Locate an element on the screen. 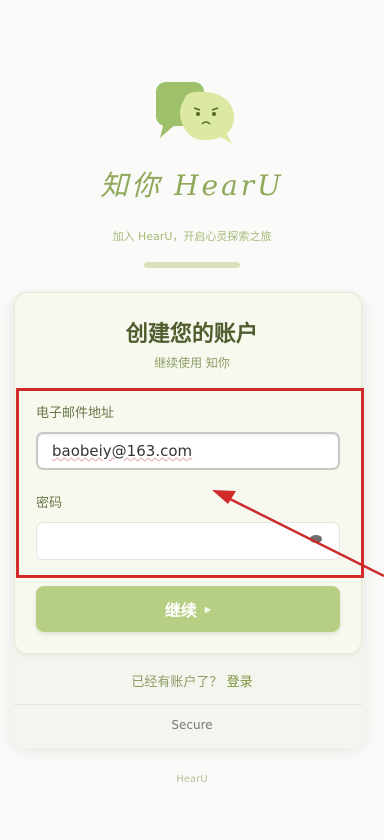  tagline-bar is located at coordinates (192, 265).